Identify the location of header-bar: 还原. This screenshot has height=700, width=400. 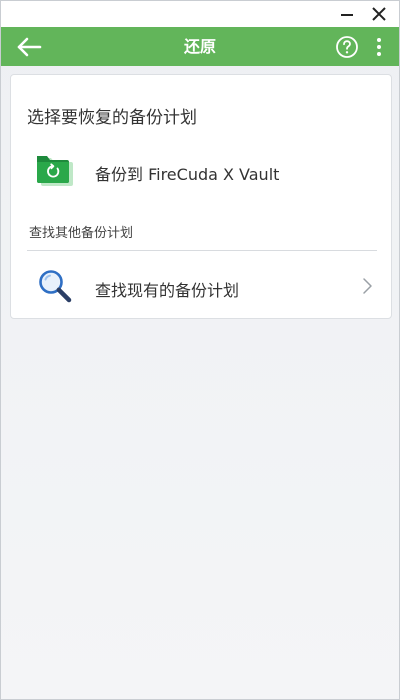
(200, 46).